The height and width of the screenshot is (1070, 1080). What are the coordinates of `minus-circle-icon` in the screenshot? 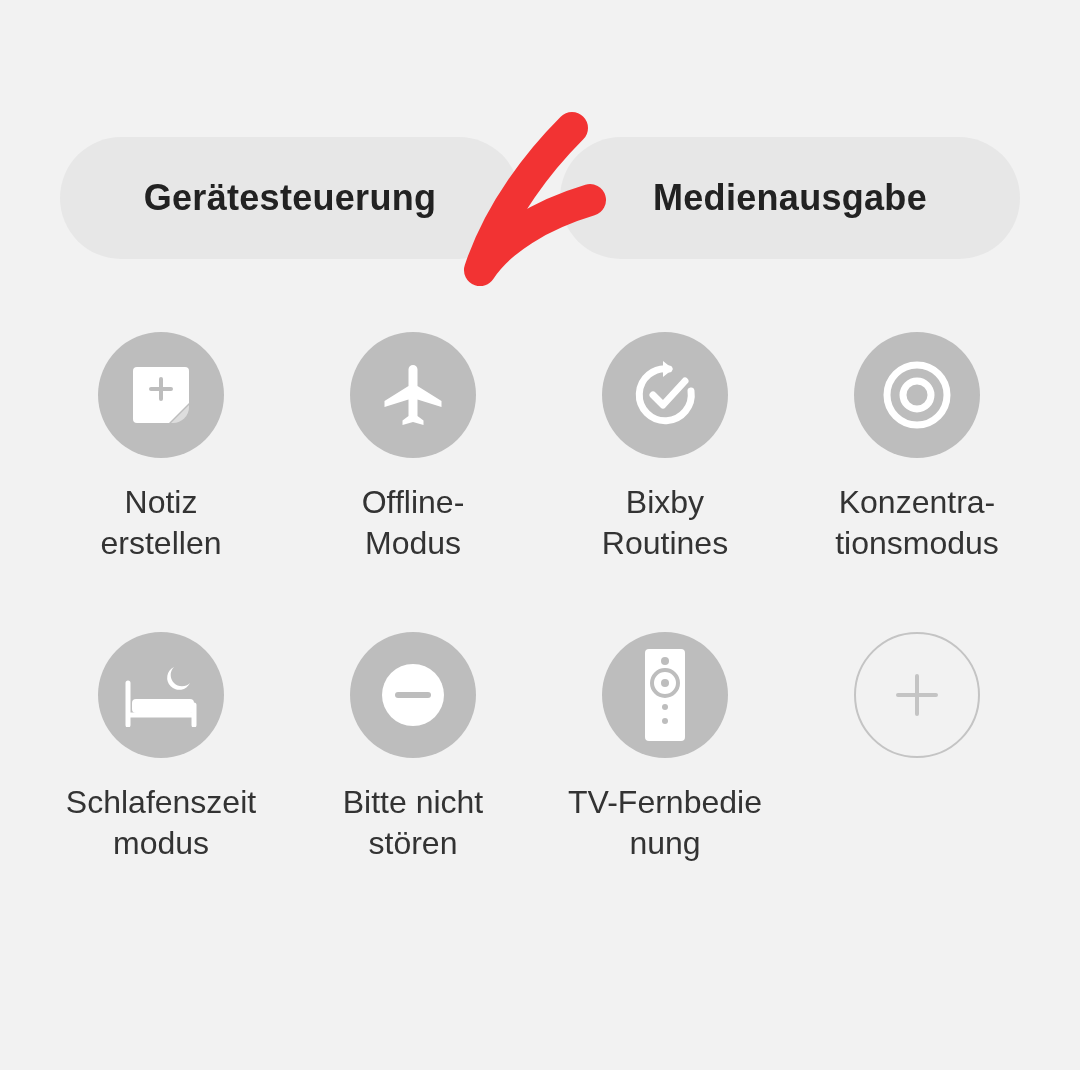 It's located at (413, 695).